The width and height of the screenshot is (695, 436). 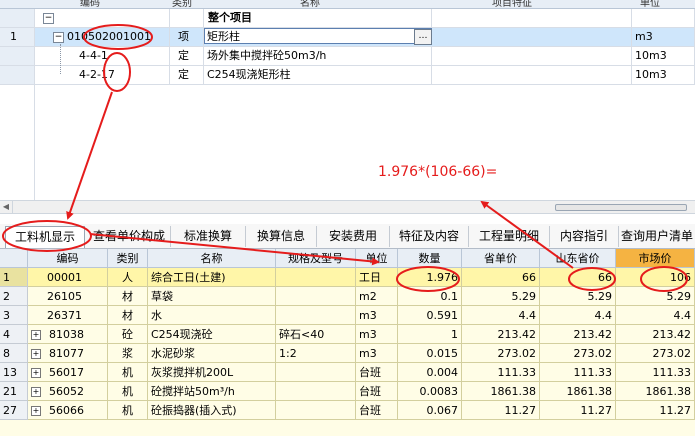 What do you see at coordinates (429, 236) in the screenshot?
I see `tab-features-content: 特征及内容` at bounding box center [429, 236].